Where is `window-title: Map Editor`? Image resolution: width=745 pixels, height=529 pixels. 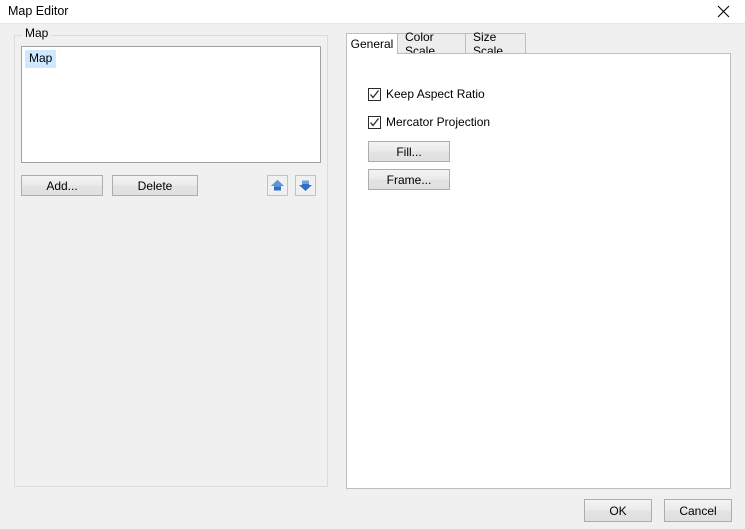 window-title: Map Editor is located at coordinates (38, 11).